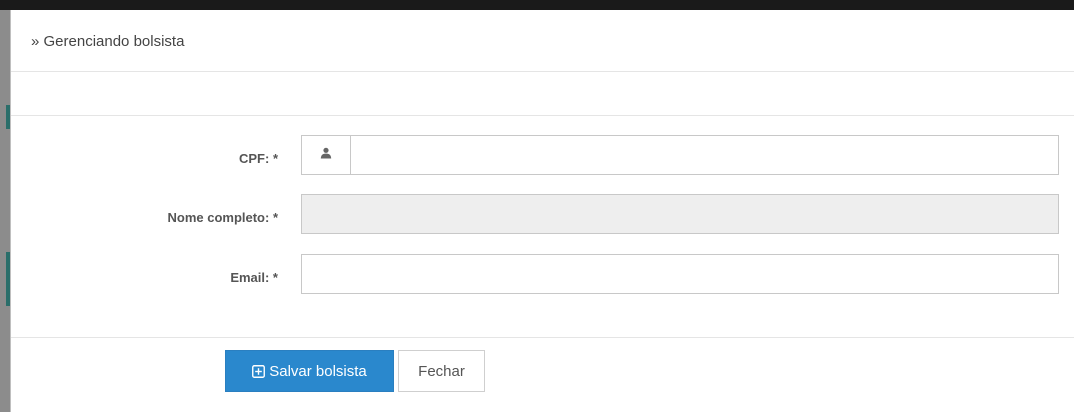 This screenshot has width=1074, height=412. What do you see at coordinates (258, 158) in the screenshot?
I see `cpf-label: CPF: *` at bounding box center [258, 158].